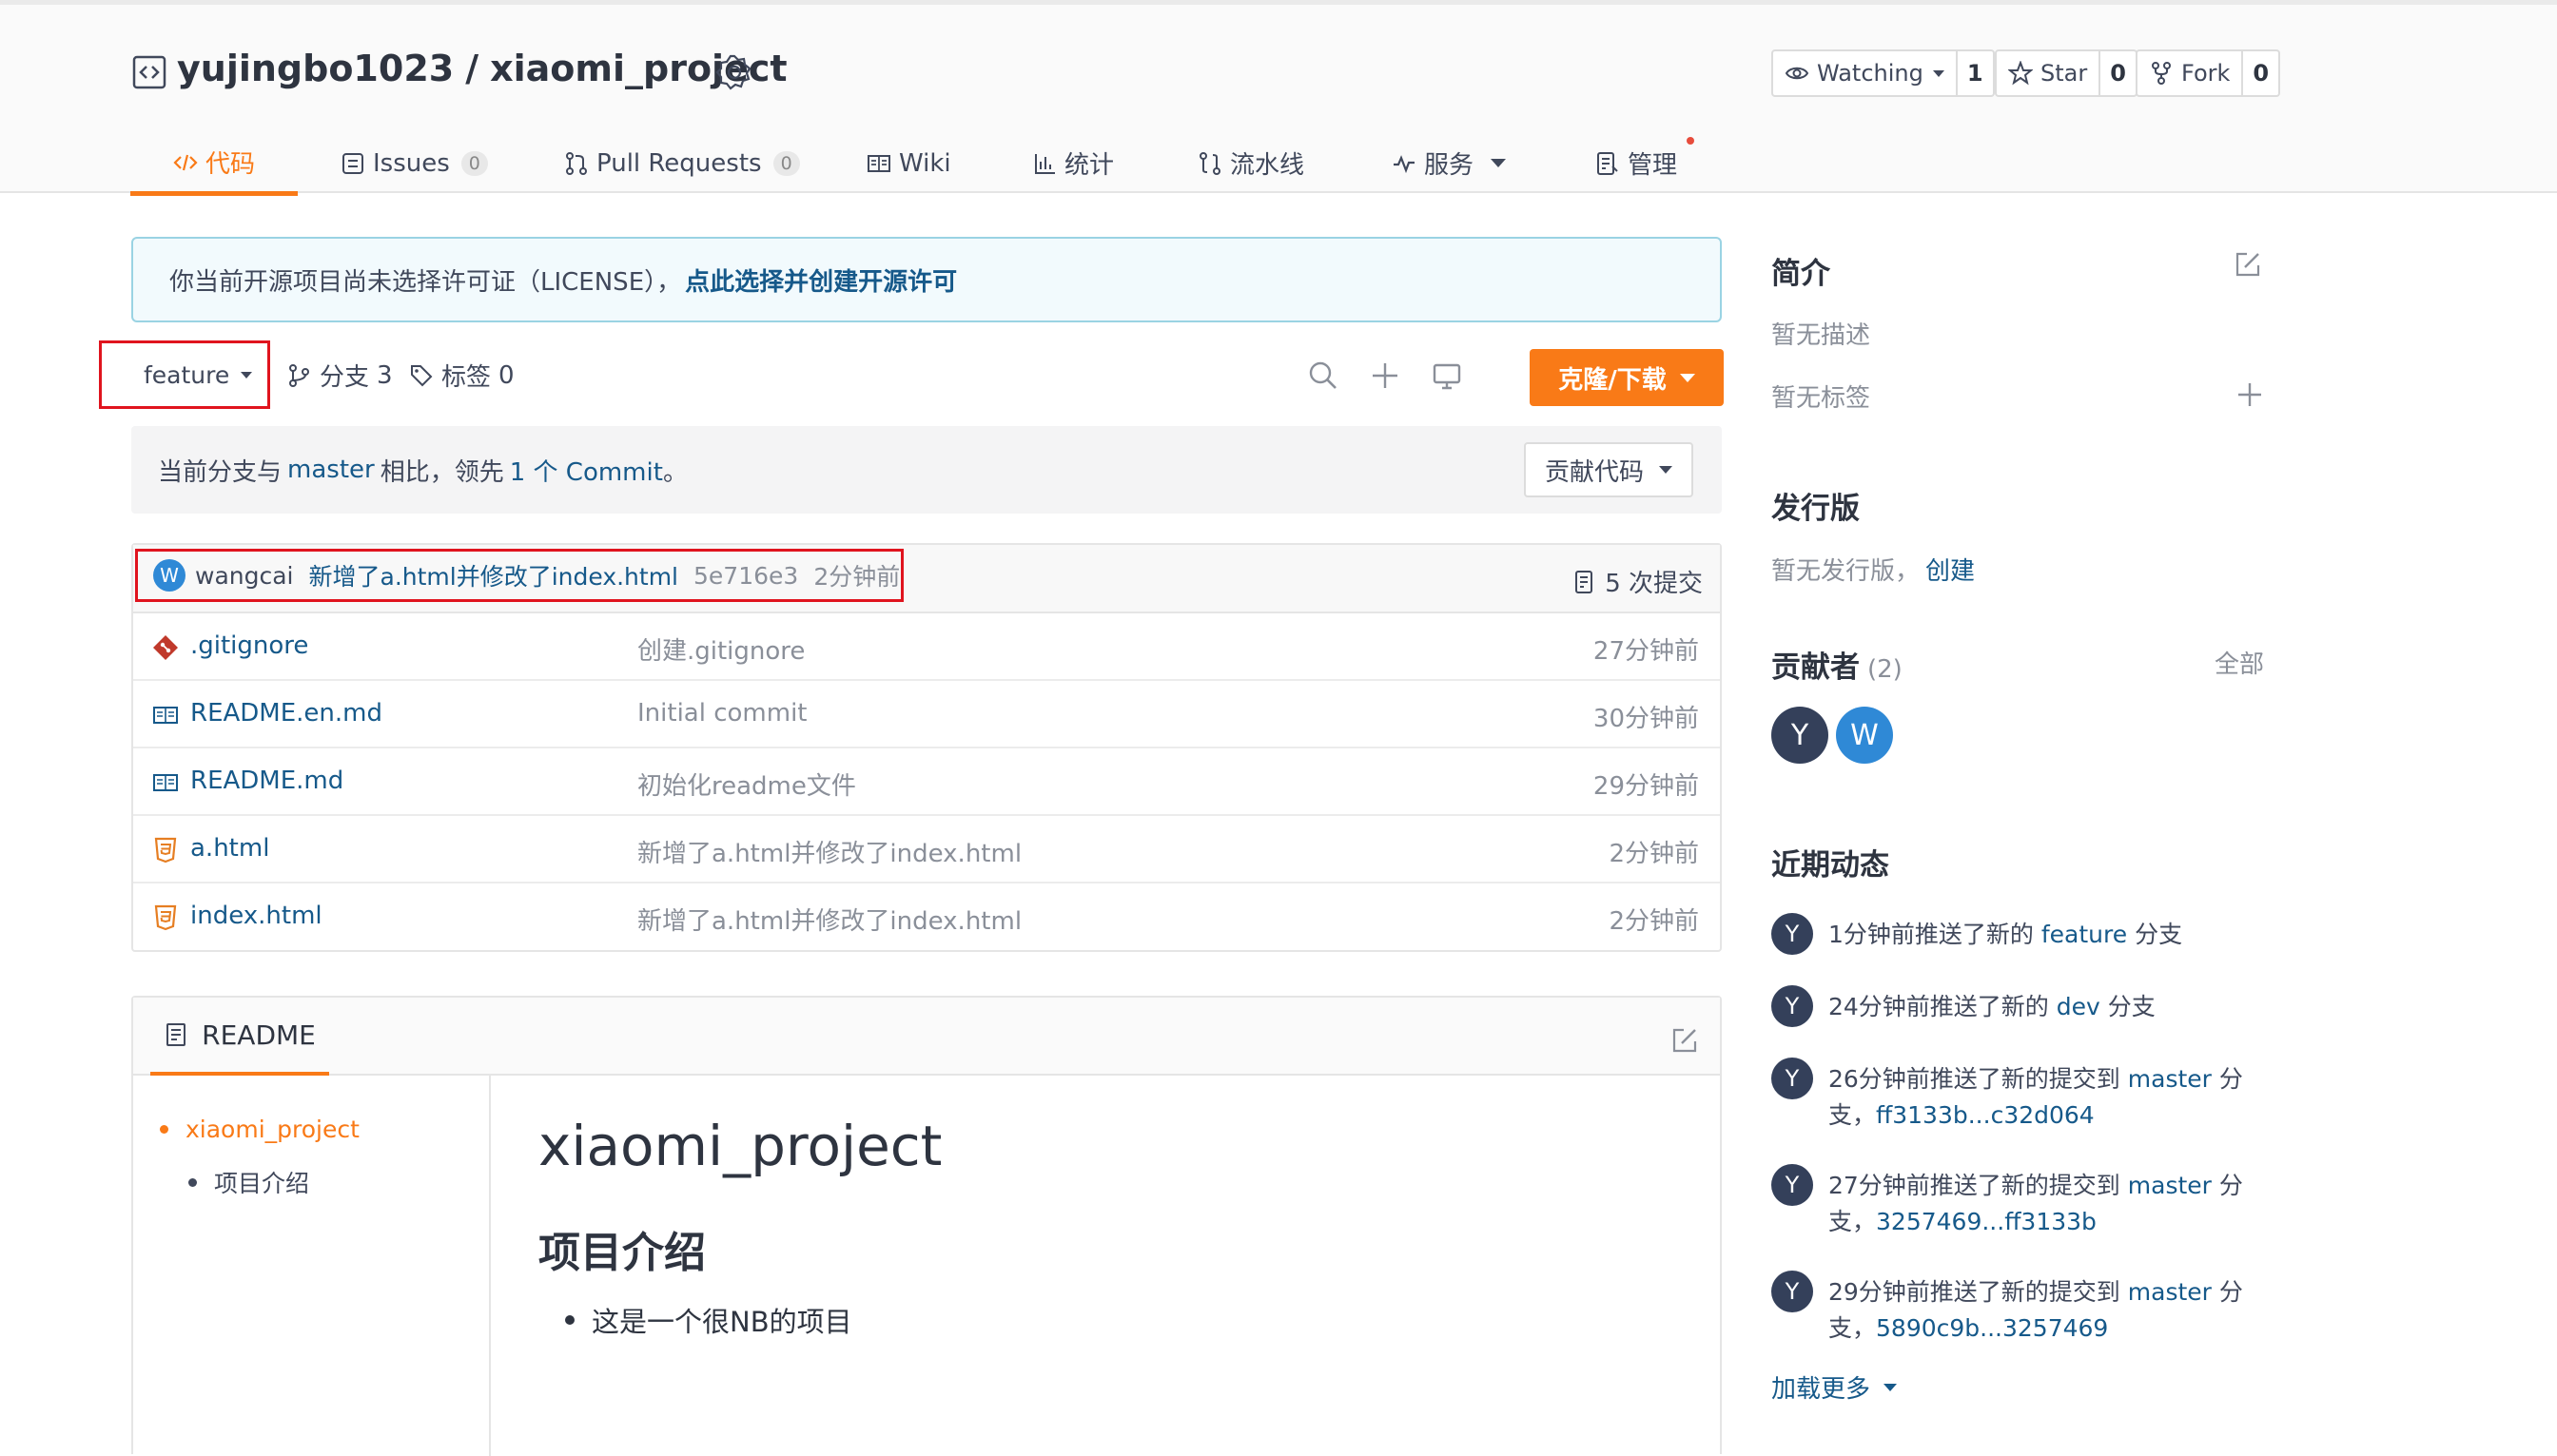  I want to click on activity-commit-range-link: 5890c9b...3257469, so click(1992, 1328).